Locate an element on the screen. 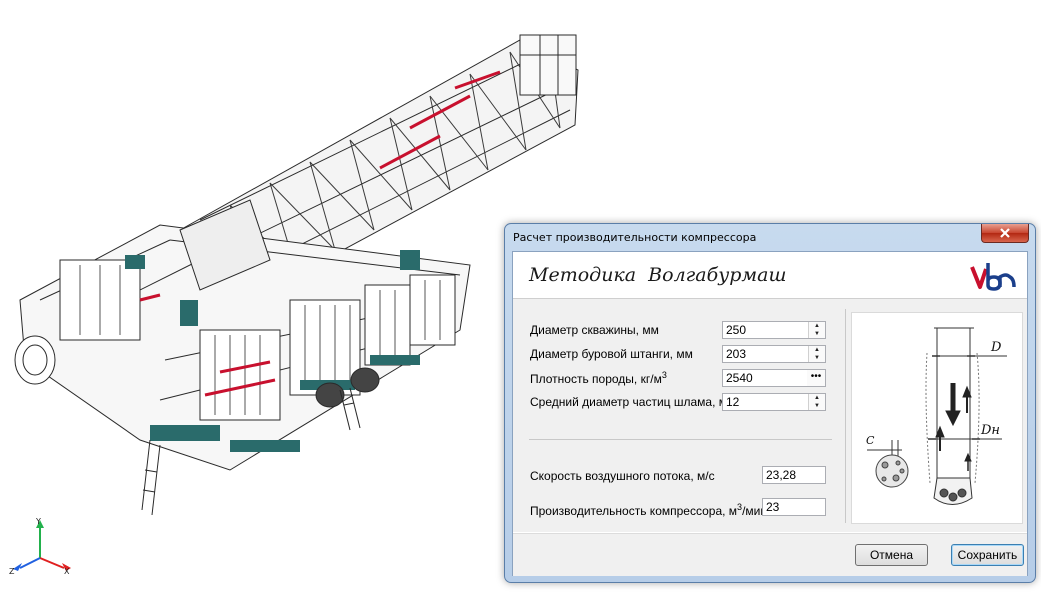  cuttings-diameter-value: 12 is located at coordinates (733, 402).